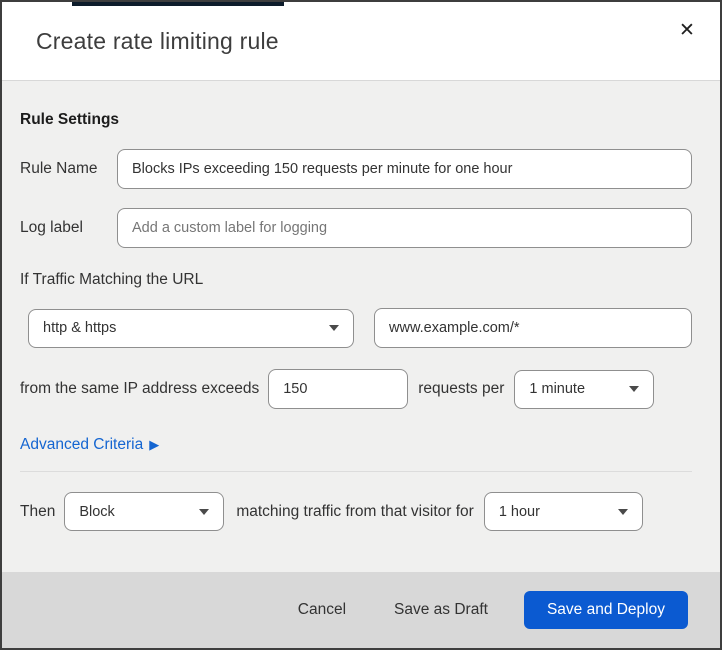 The height and width of the screenshot is (650, 722). Describe the element at coordinates (157, 40) in the screenshot. I see `dialog-title: Create rate limiting rule` at that location.